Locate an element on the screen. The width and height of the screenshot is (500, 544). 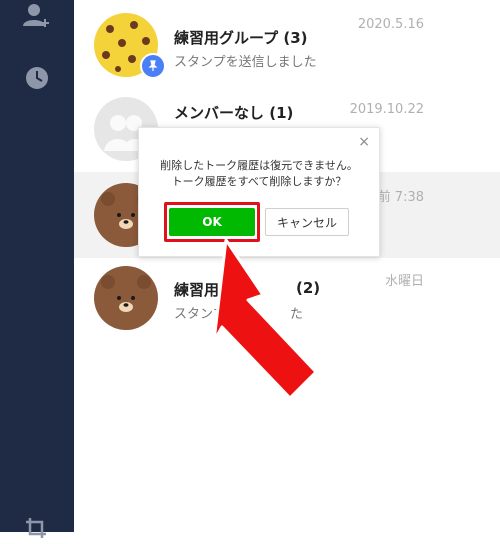
close-icon: × is located at coordinates (364, 142).